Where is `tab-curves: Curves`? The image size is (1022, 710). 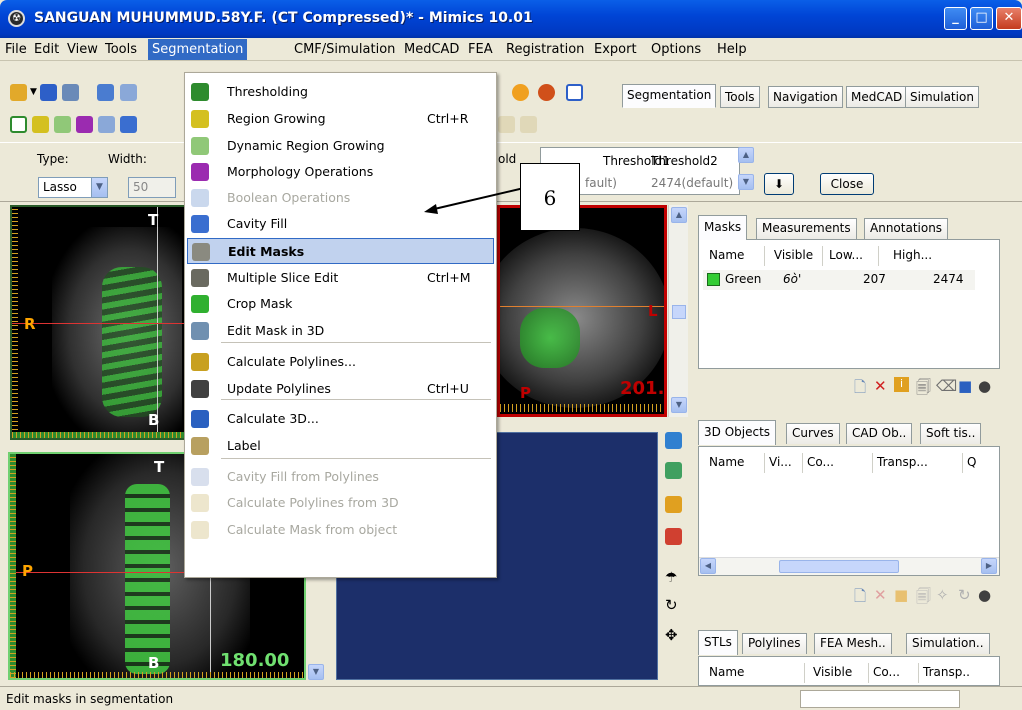 tab-curves: Curves is located at coordinates (813, 433).